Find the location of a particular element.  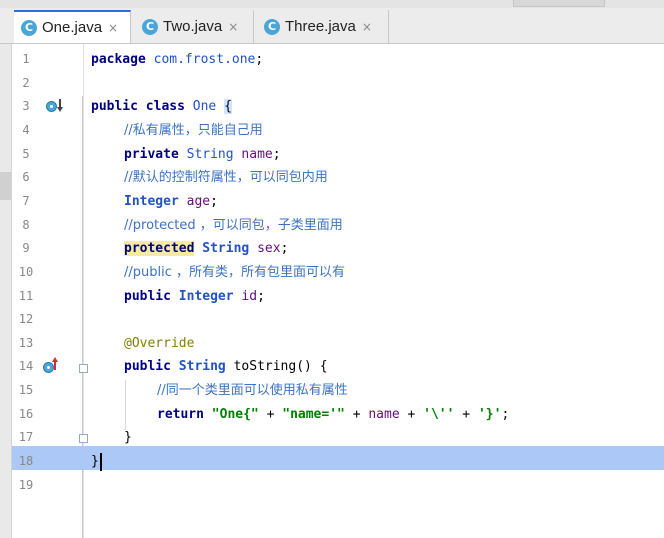

code-line-3: public class One { is located at coordinates (161, 107).